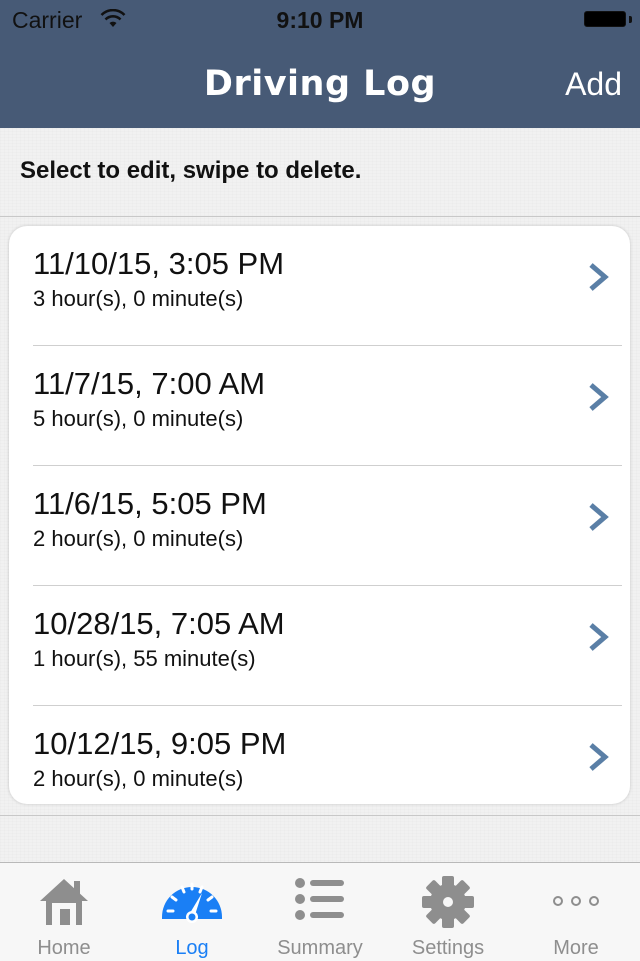 The height and width of the screenshot is (961, 640). Describe the element at coordinates (320, 948) in the screenshot. I see `tab-label: Summary` at that location.